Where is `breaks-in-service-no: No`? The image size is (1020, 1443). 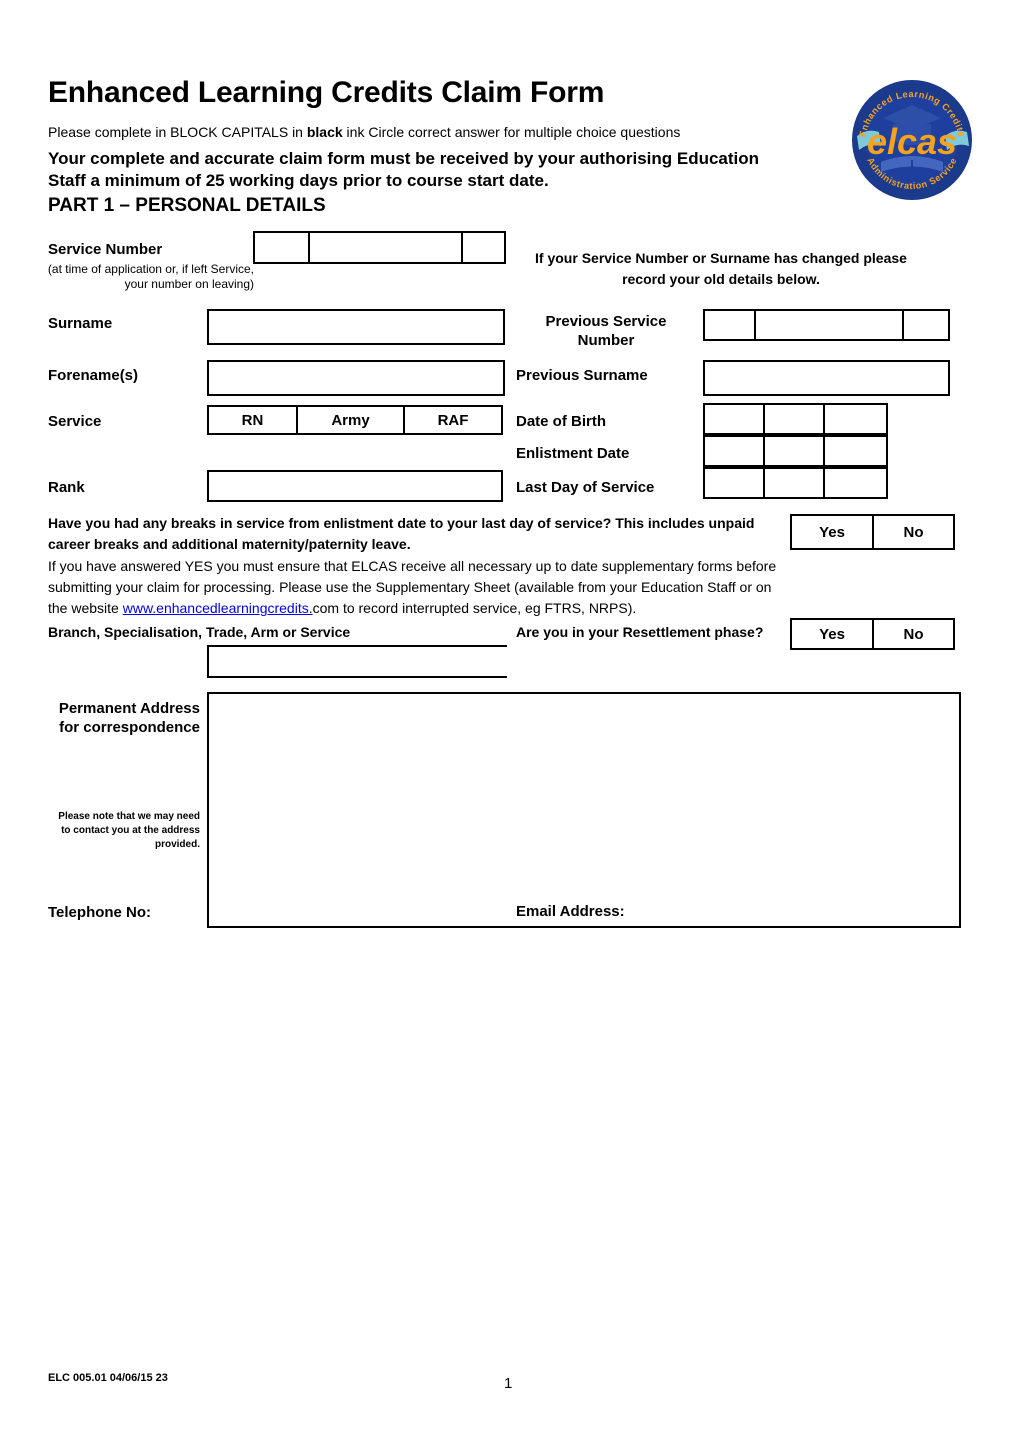 breaks-in-service-no: No is located at coordinates (913, 532).